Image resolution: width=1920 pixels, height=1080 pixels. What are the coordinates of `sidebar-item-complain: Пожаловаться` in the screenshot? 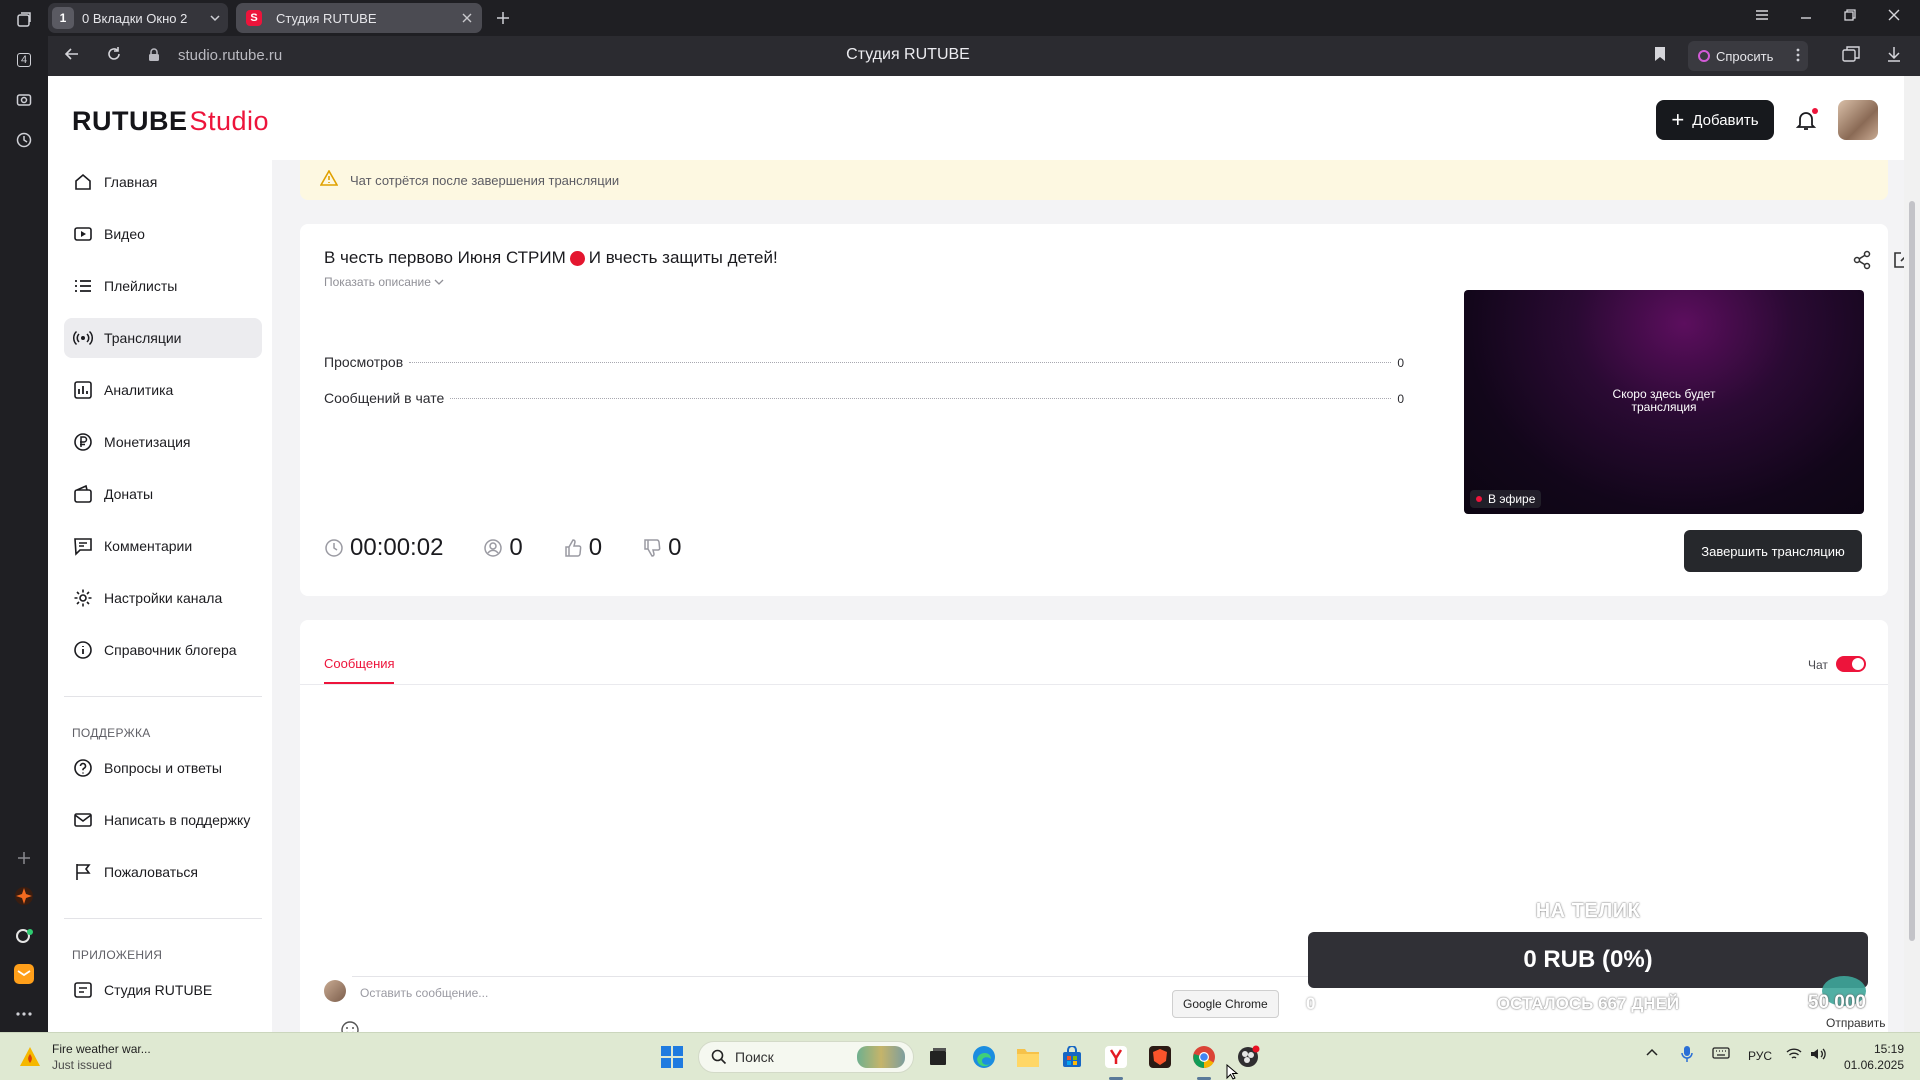 It's located at (163, 872).